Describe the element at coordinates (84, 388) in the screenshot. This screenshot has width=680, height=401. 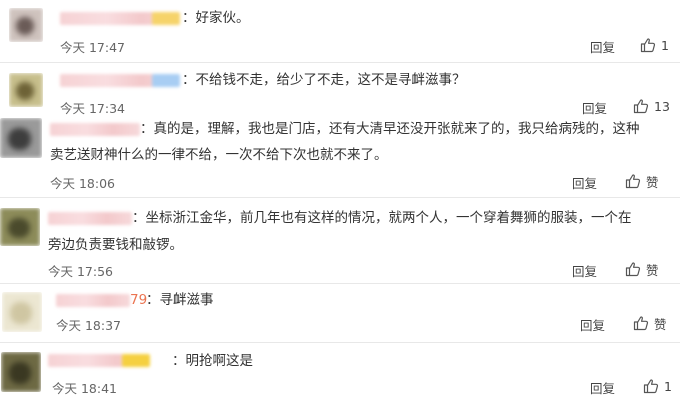
I see `comment-time: 今天 18:41` at that location.